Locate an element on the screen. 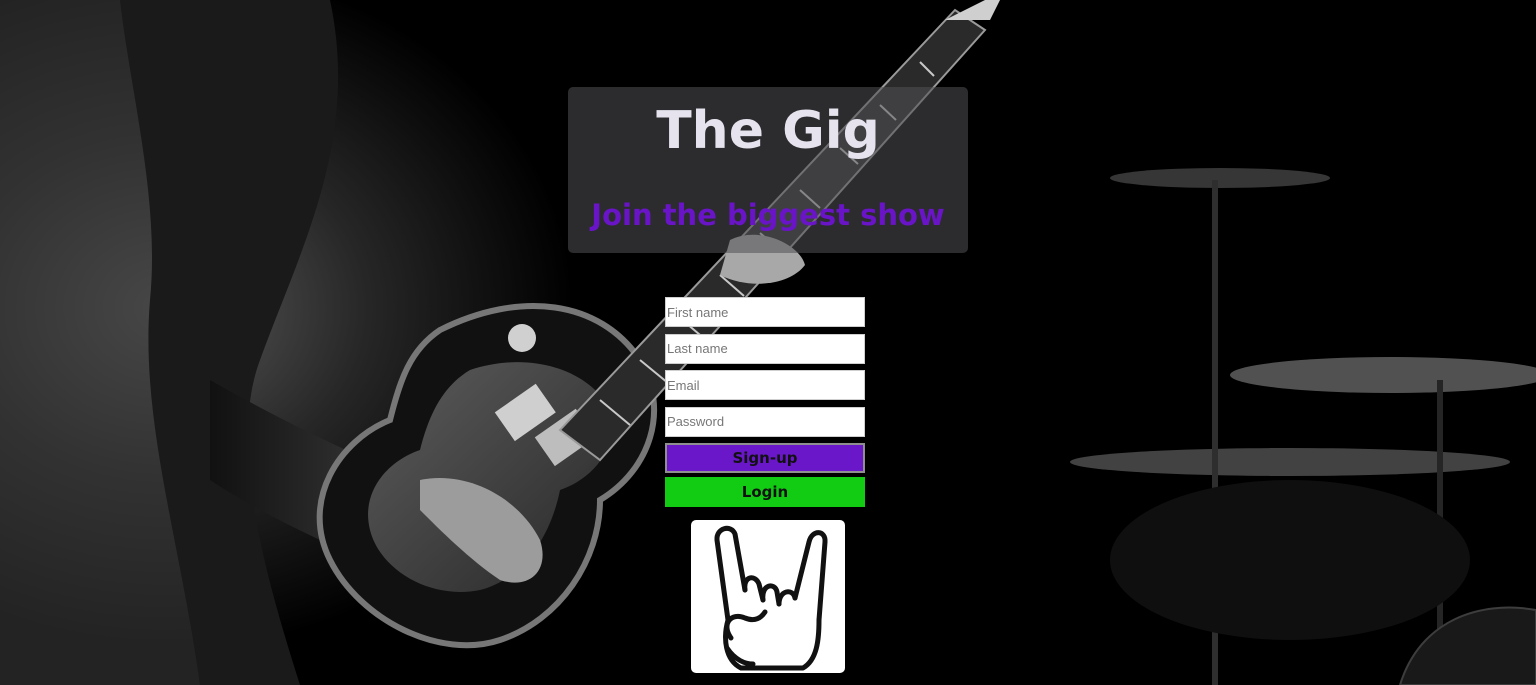  last-name-field is located at coordinates (765, 348).